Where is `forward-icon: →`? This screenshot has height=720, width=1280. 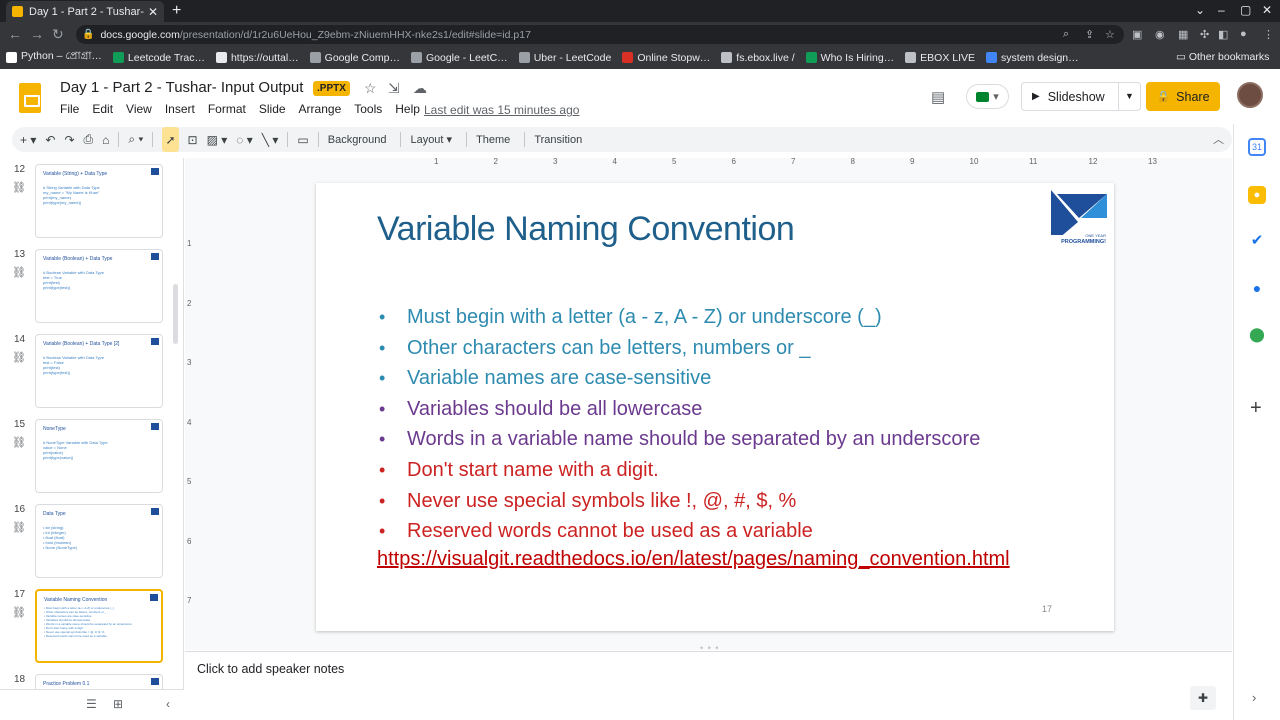 forward-icon: → is located at coordinates (37, 34).